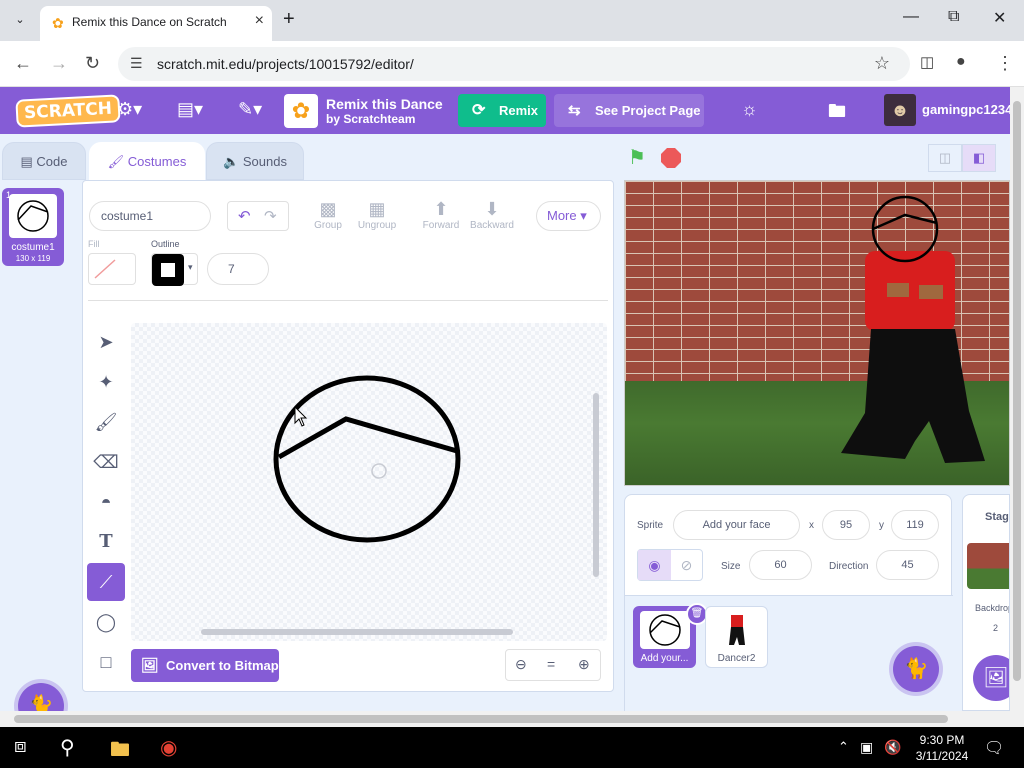 This screenshot has height=769, width=1024. Describe the element at coordinates (106, 342) in the screenshot. I see `select-tool: ➤` at that location.